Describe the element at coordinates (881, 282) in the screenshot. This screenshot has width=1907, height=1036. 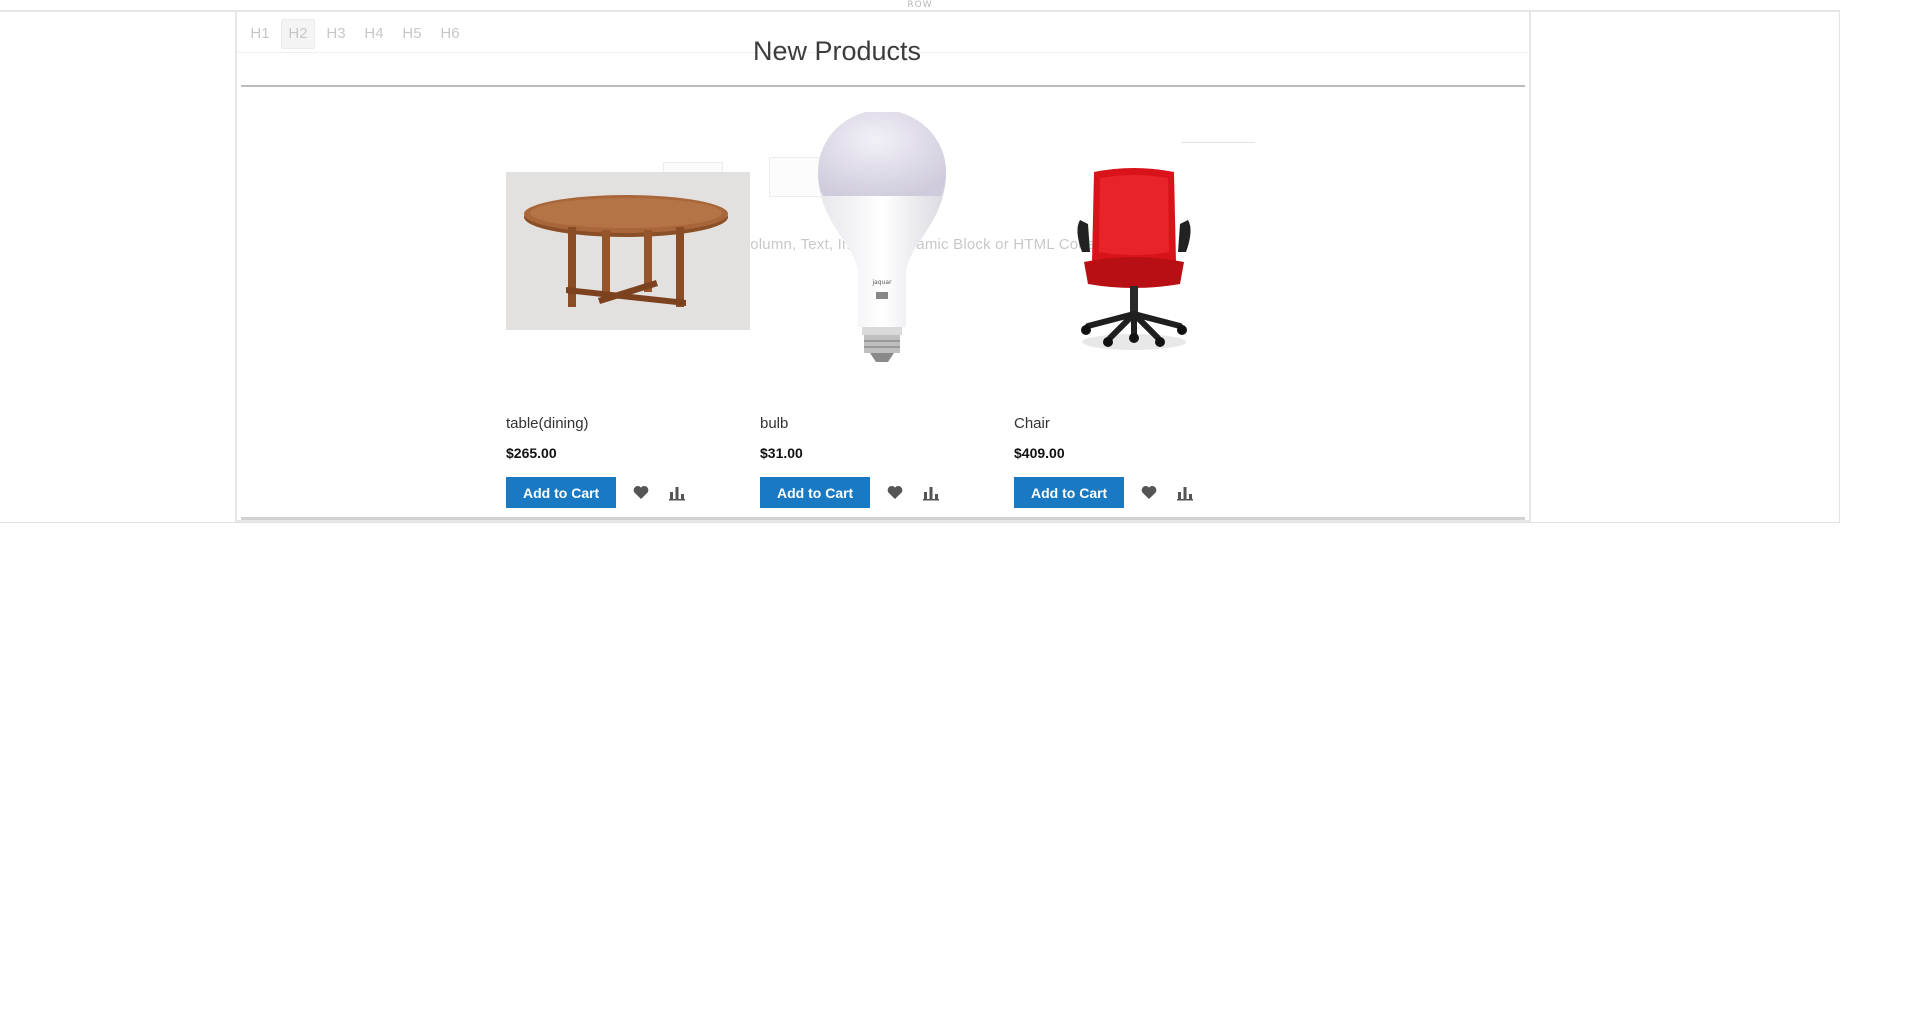
I see `svg-text: jaquar` at that location.